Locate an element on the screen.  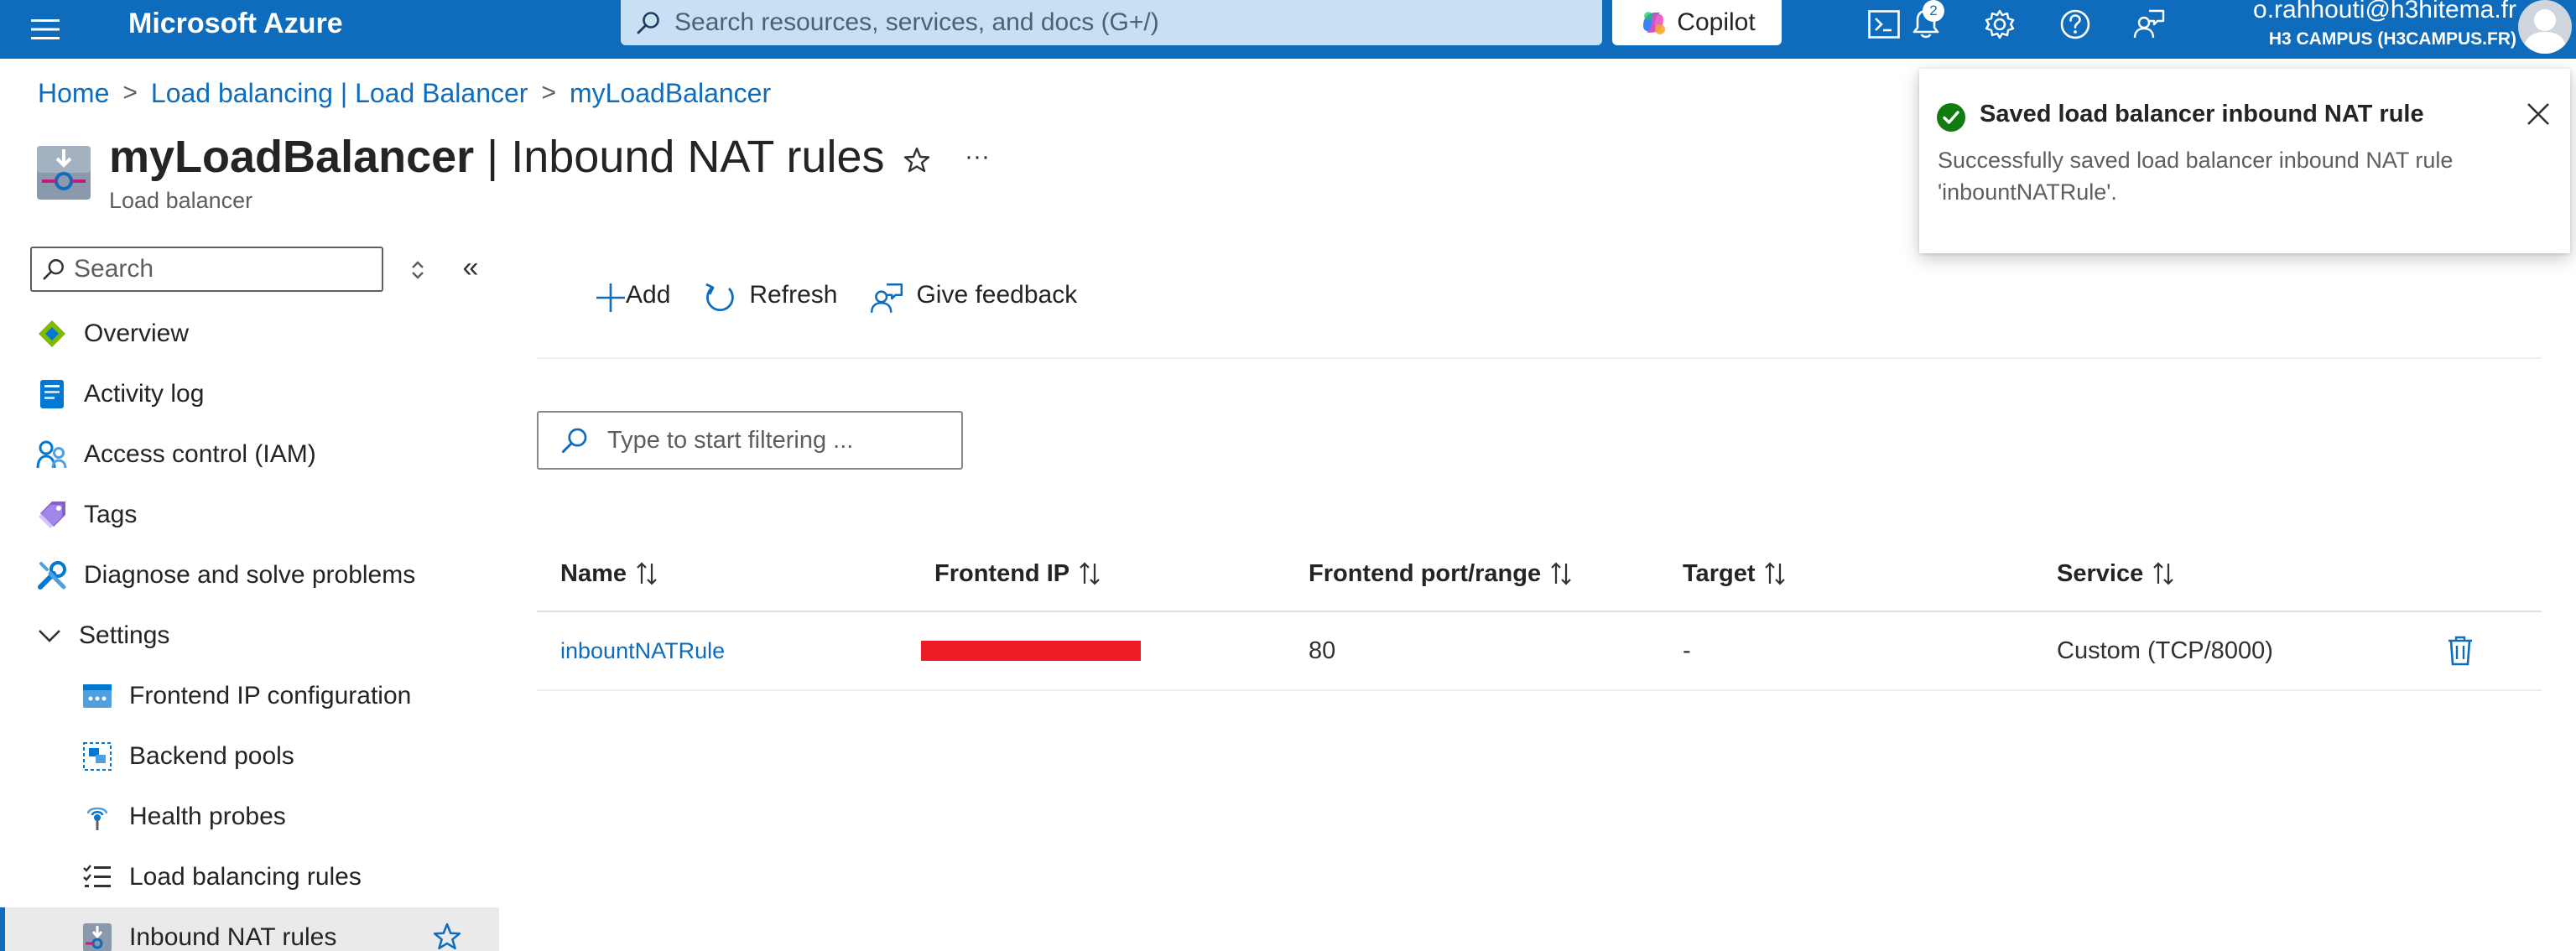
global-search-input is located at coordinates (1127, 22).